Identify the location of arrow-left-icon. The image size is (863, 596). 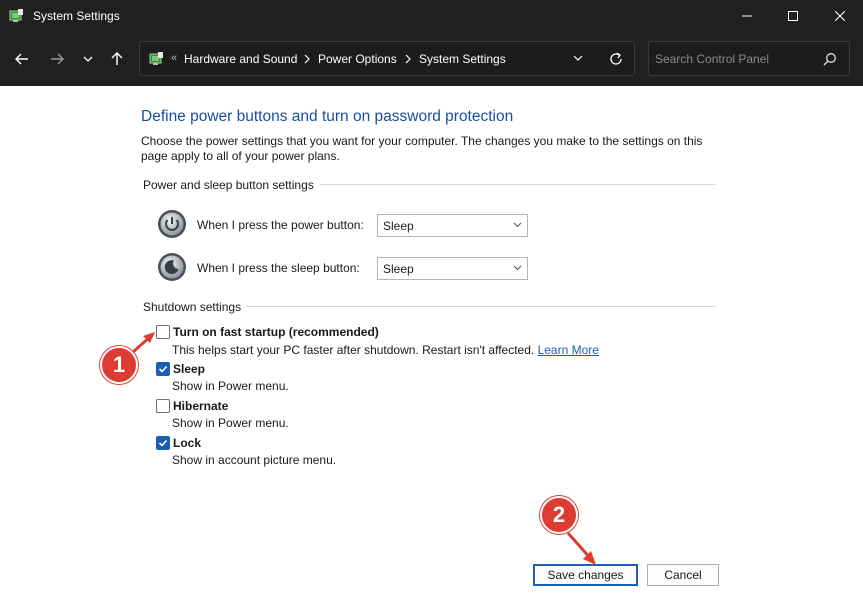
(21, 59).